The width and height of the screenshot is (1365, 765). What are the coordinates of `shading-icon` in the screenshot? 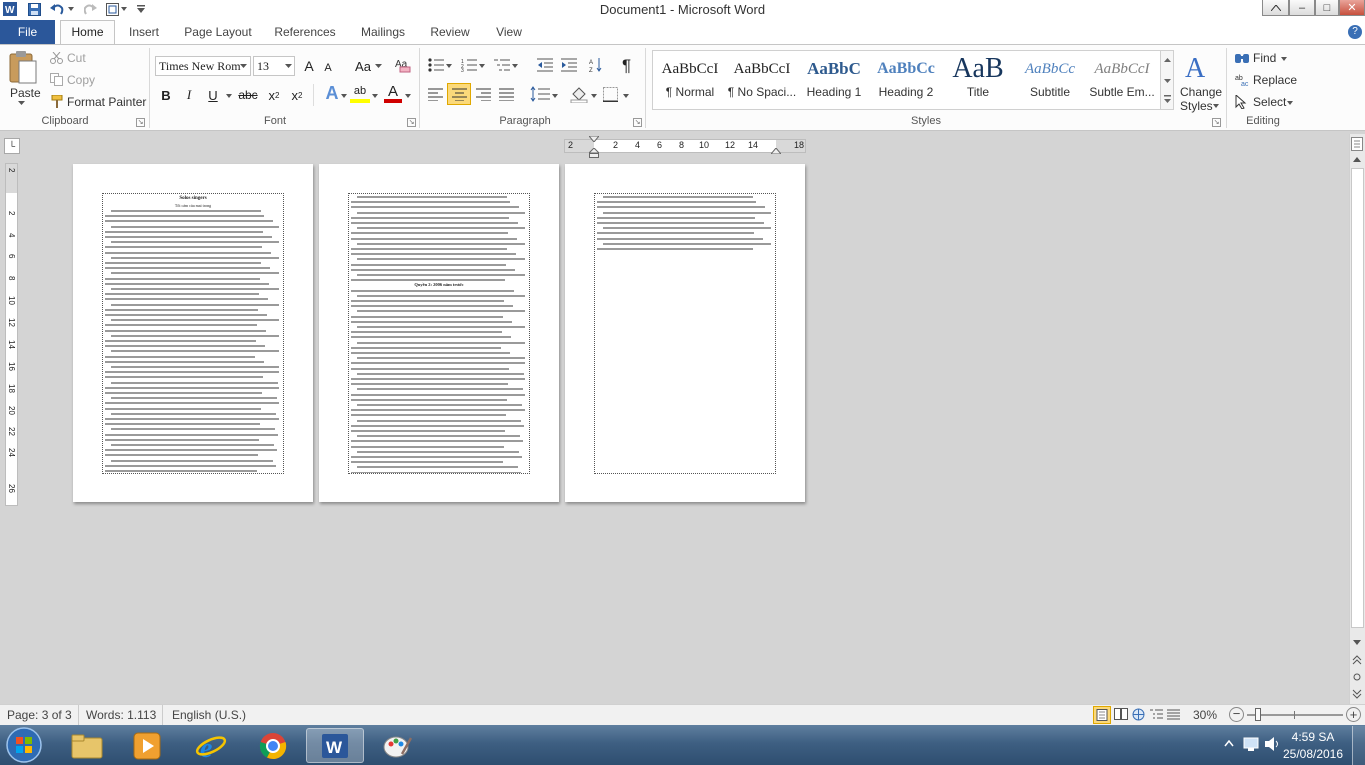 It's located at (579, 94).